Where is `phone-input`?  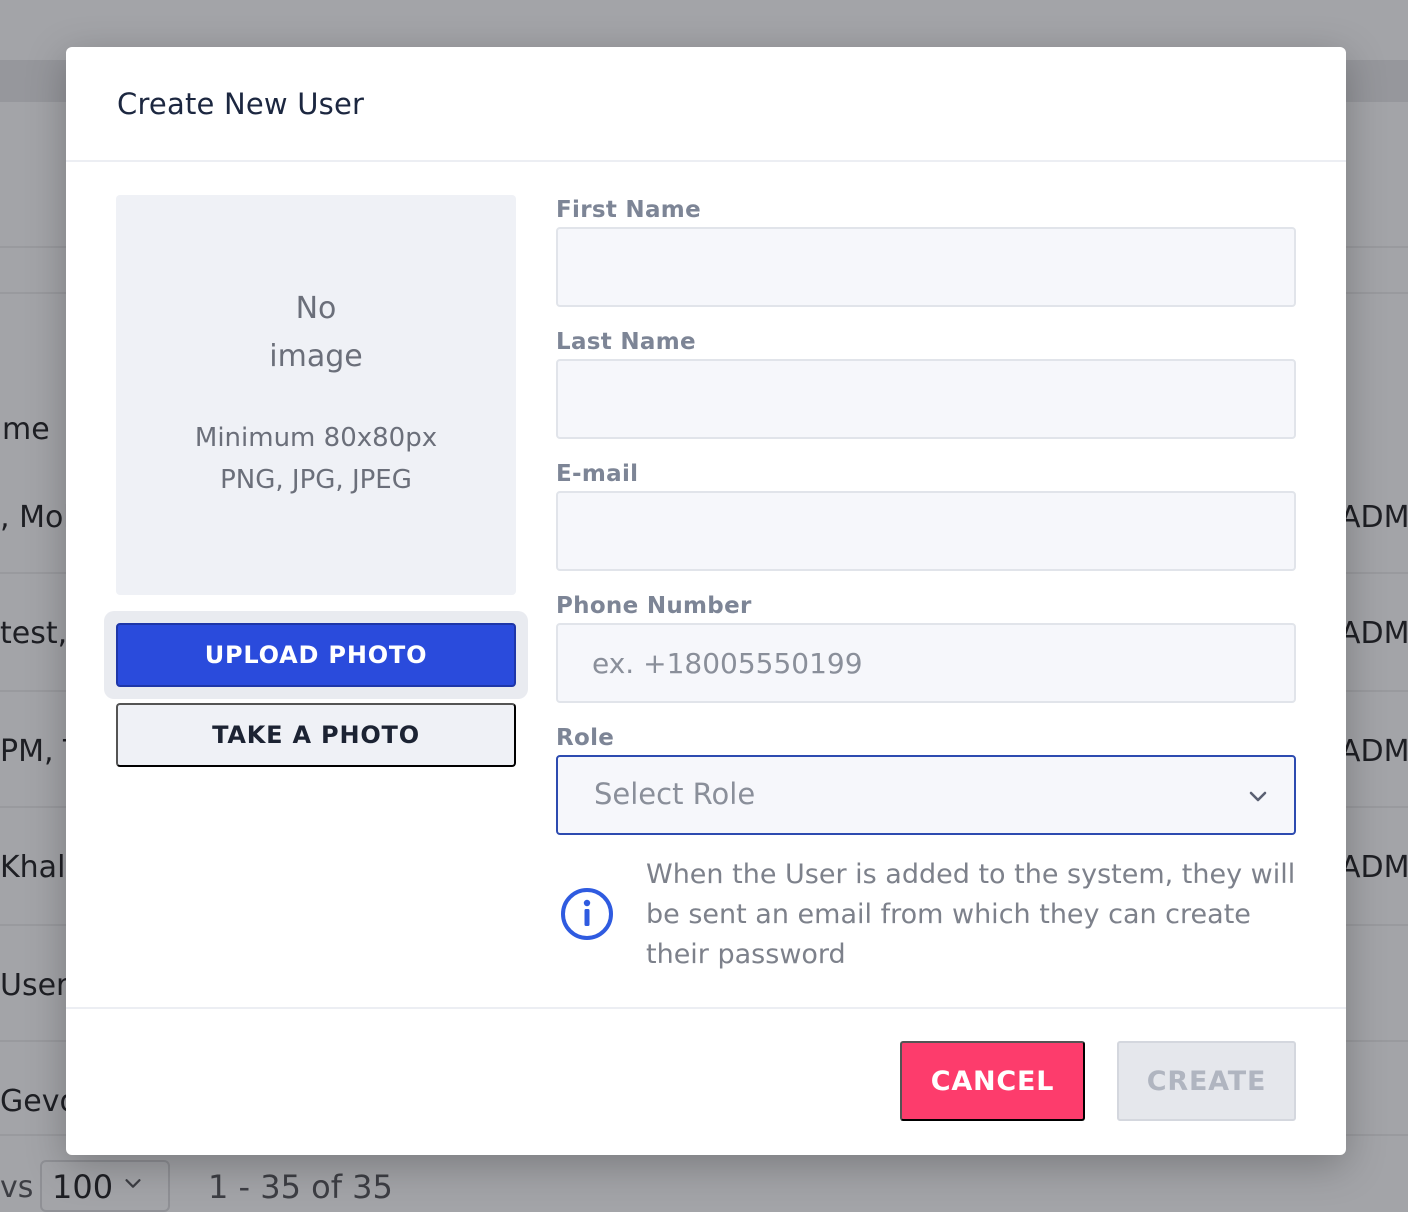
phone-input is located at coordinates (926, 663).